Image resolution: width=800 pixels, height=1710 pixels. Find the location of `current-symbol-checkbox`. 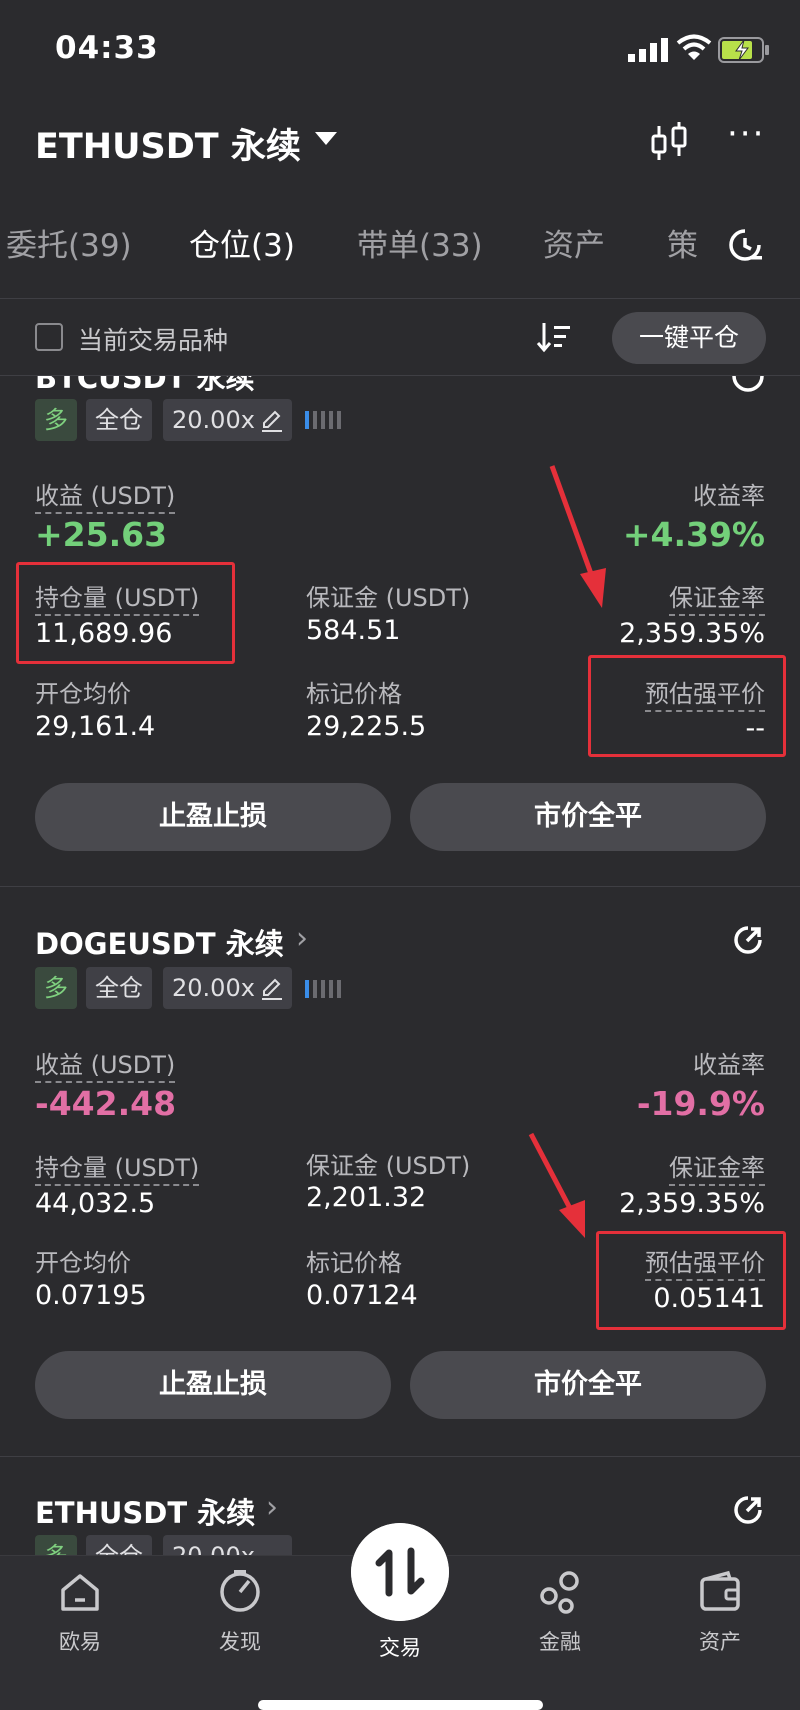

current-symbol-checkbox is located at coordinates (49, 337).